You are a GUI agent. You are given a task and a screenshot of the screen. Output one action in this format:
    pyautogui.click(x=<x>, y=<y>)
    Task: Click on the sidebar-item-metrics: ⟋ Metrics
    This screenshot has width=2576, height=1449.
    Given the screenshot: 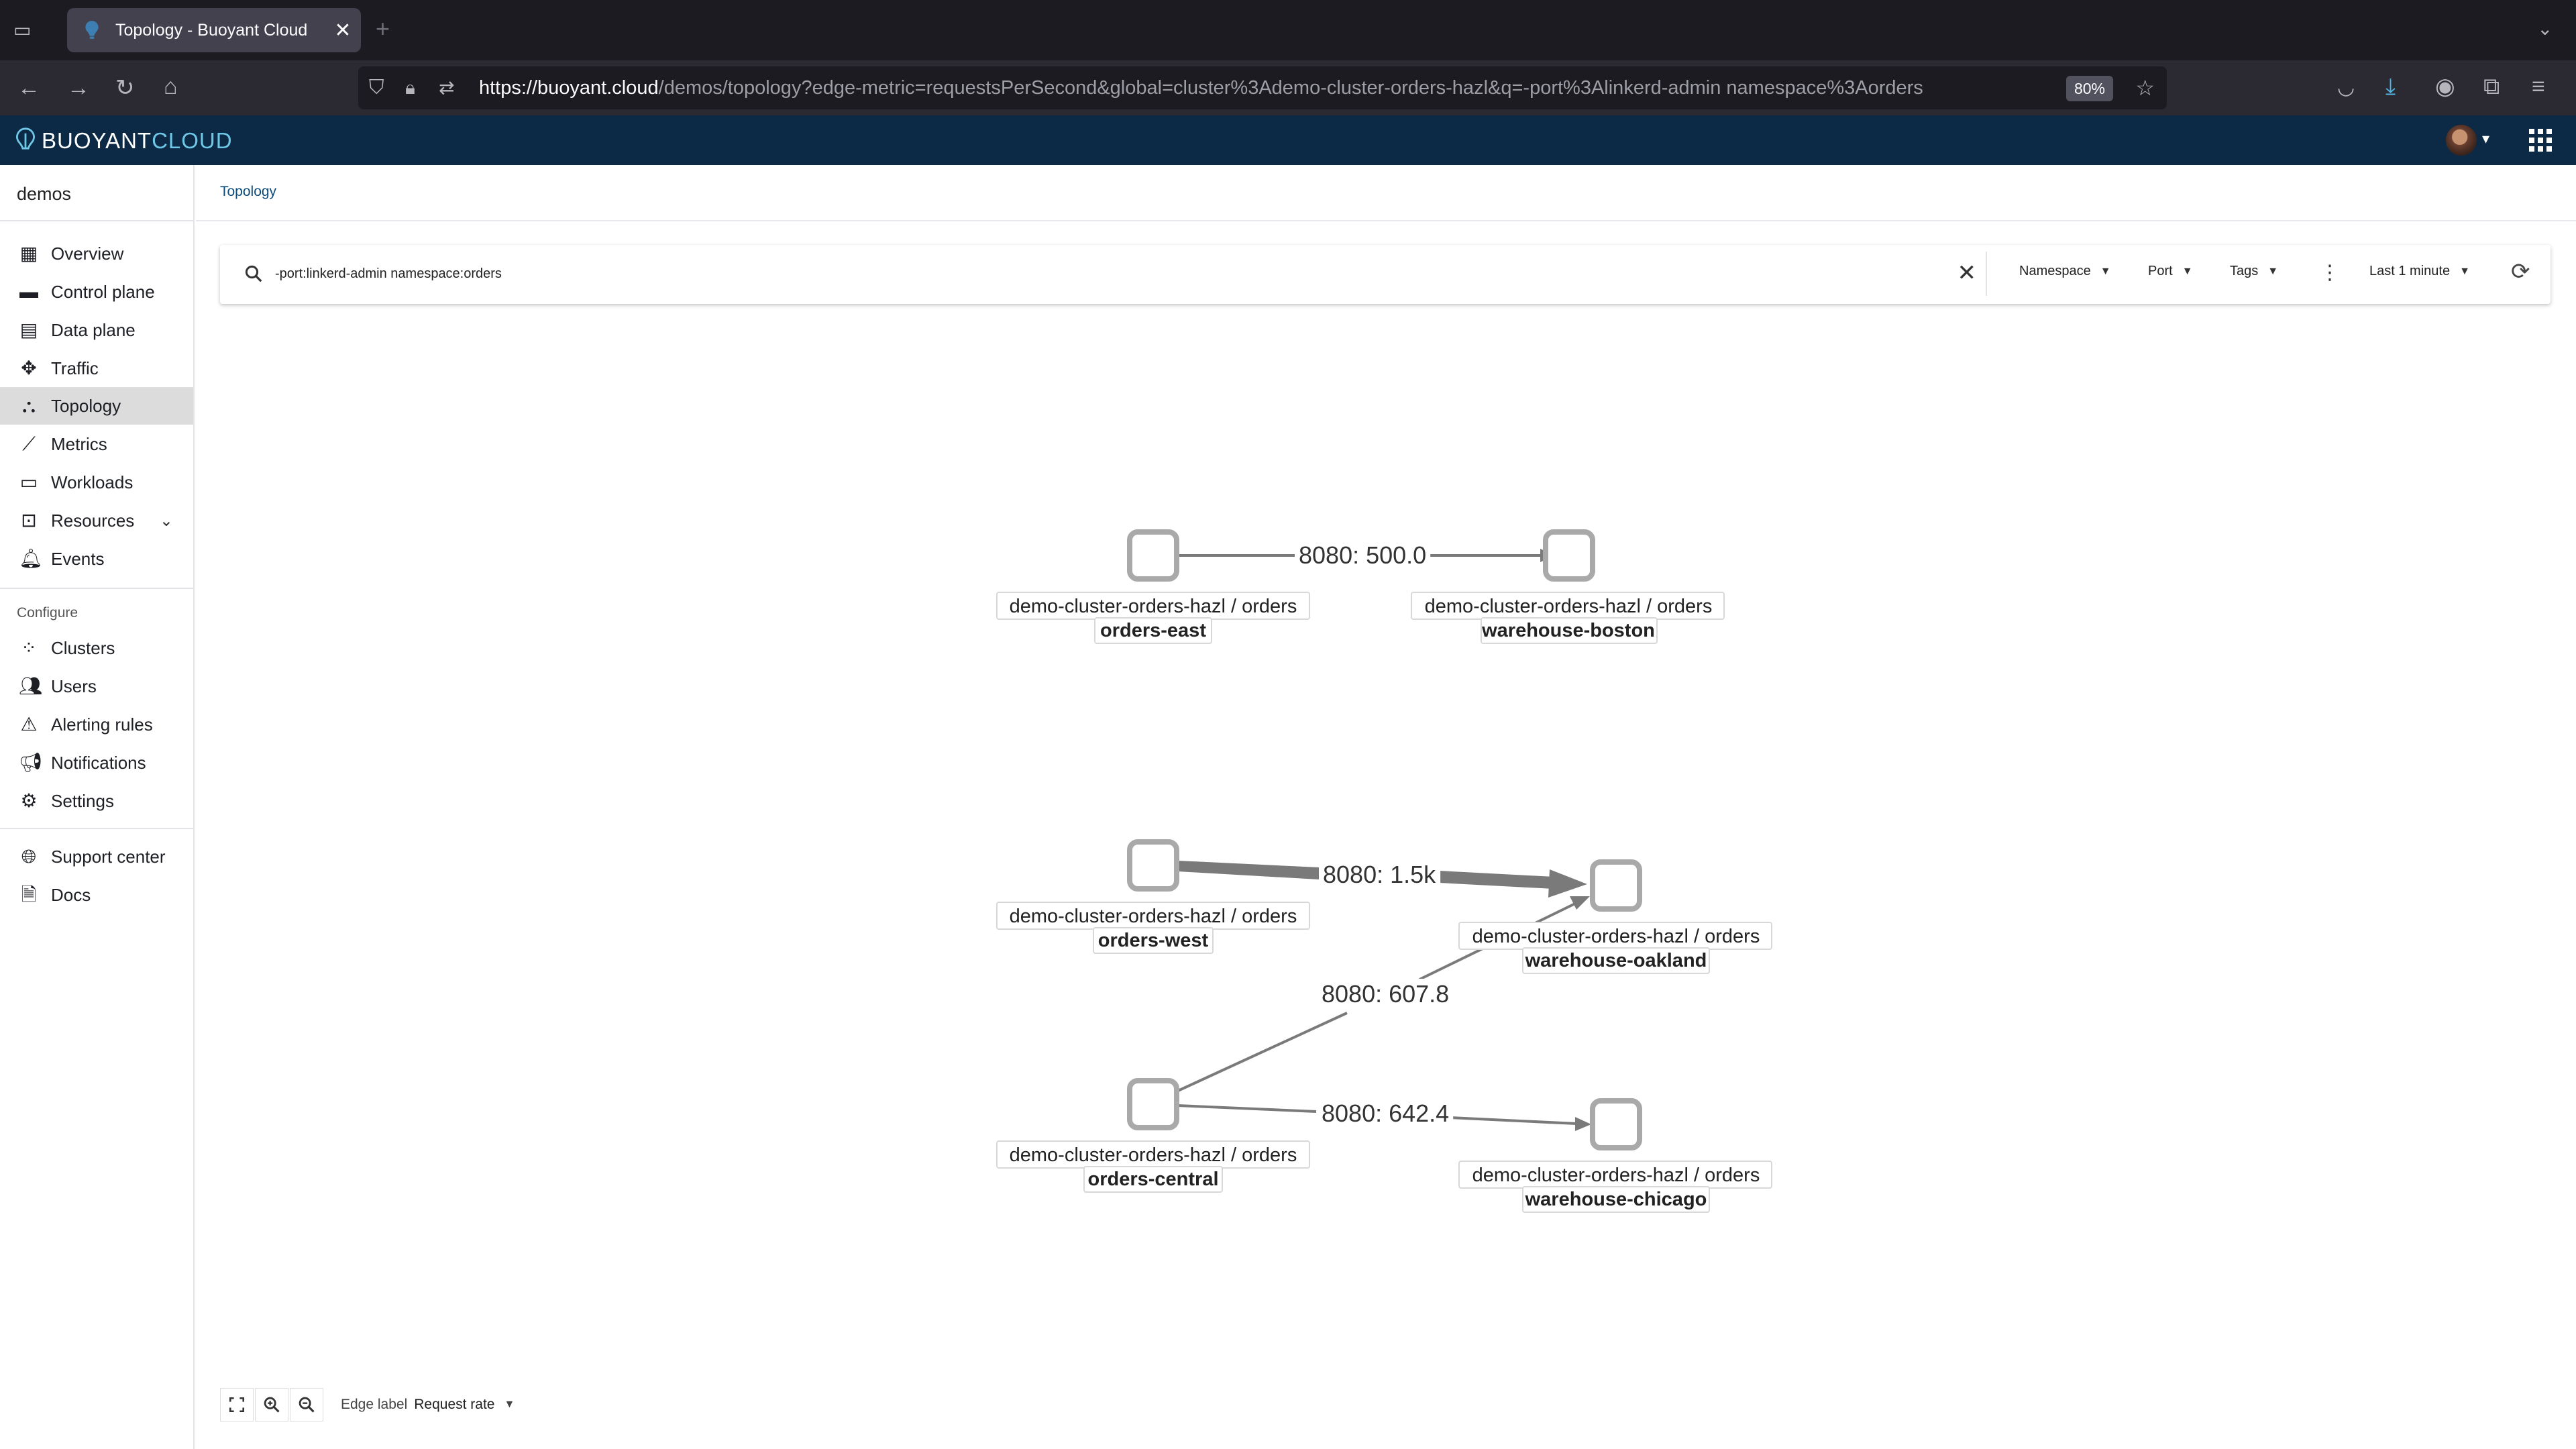 What is the action you would take?
    pyautogui.click(x=96, y=444)
    